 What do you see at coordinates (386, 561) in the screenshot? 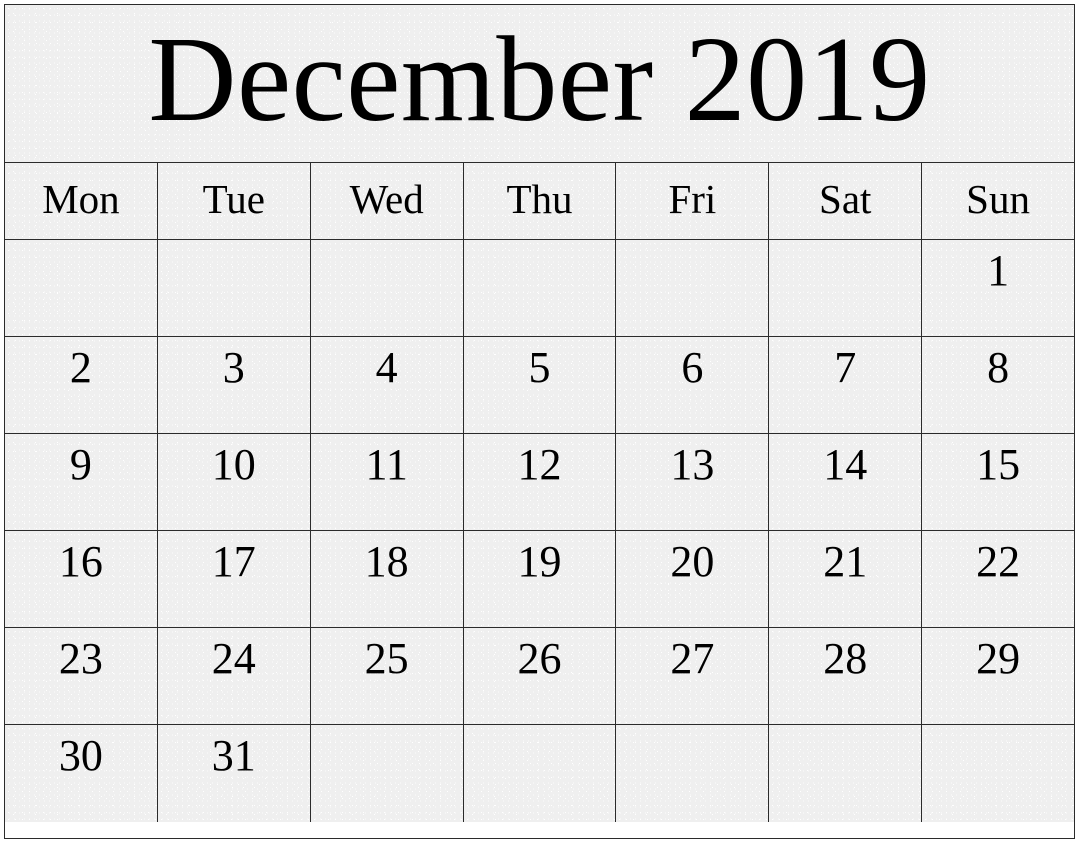
I see `day-number: 18` at bounding box center [386, 561].